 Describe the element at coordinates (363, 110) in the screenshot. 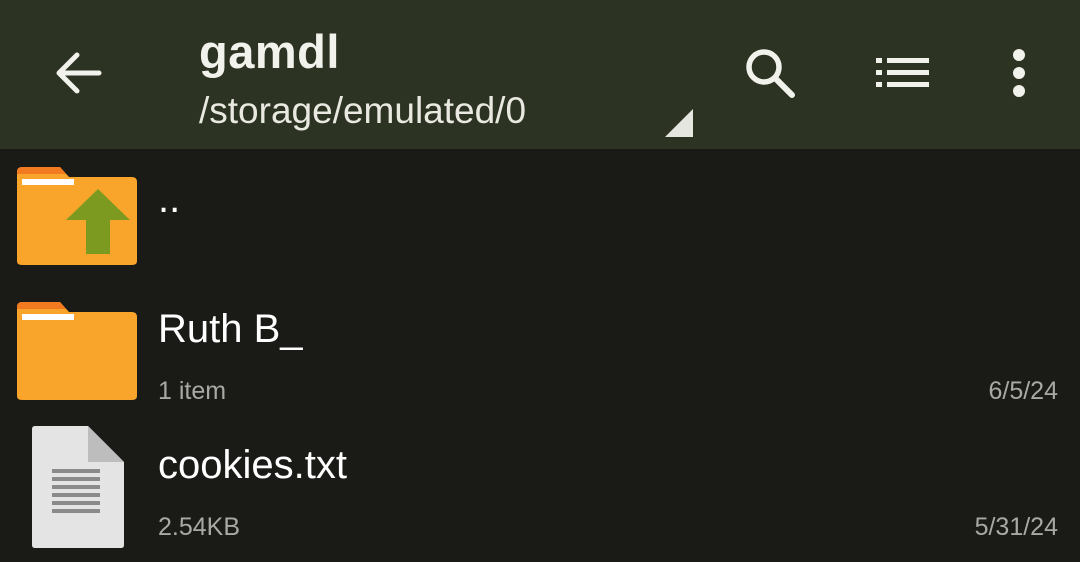

I see `current-path: /storage/emulated/0` at that location.